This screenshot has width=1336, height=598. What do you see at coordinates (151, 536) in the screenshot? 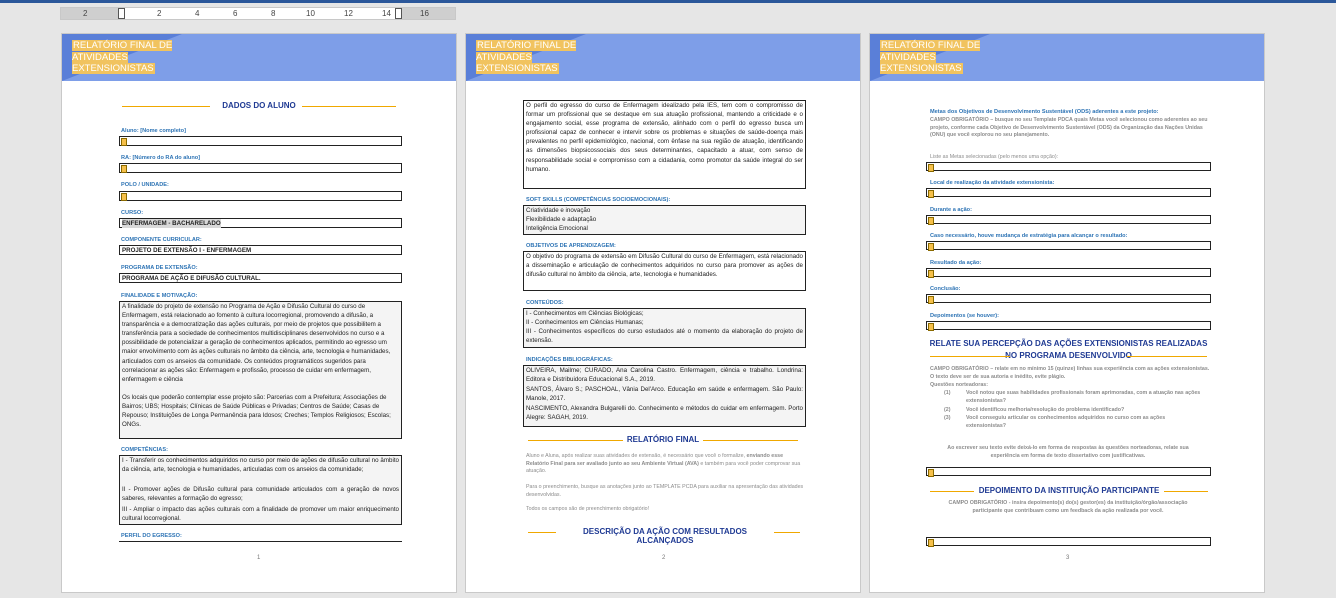
I see `perfil-label: PERFIL DO EGRESSO:` at bounding box center [151, 536].